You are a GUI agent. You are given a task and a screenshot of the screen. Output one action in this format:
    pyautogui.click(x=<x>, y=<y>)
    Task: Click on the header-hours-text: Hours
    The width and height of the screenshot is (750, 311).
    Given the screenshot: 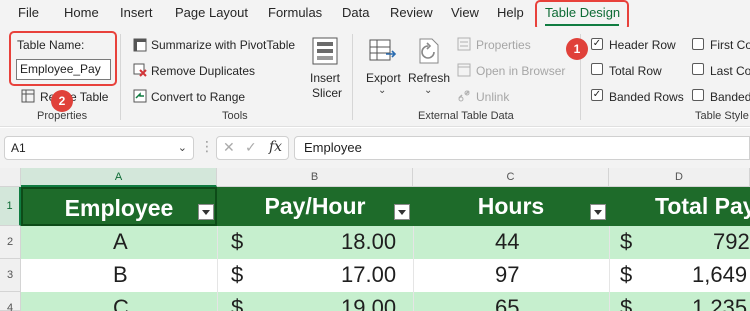 What is the action you would take?
    pyautogui.click(x=511, y=206)
    